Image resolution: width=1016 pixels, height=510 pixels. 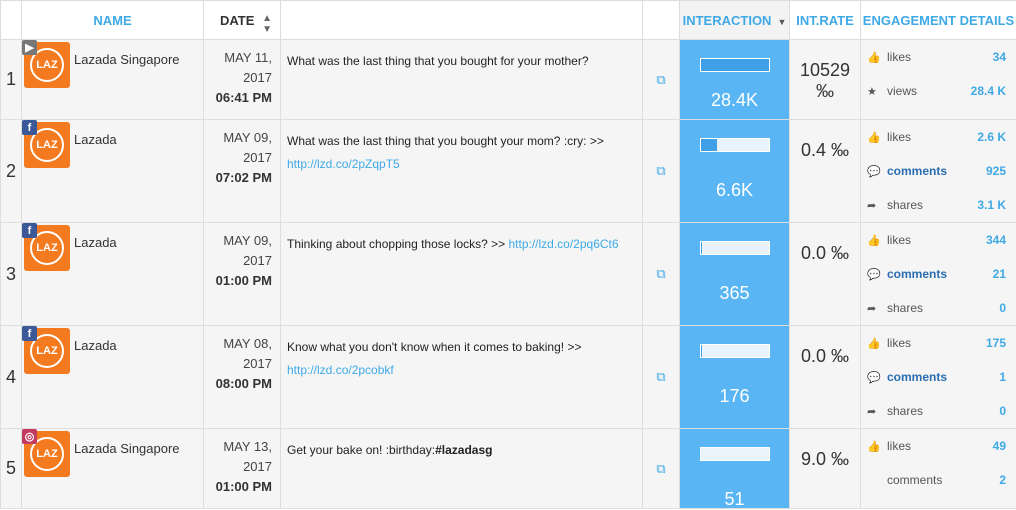 What do you see at coordinates (340, 370) in the screenshot?
I see `message-link: http://lzd.co/2pcobkf` at bounding box center [340, 370].